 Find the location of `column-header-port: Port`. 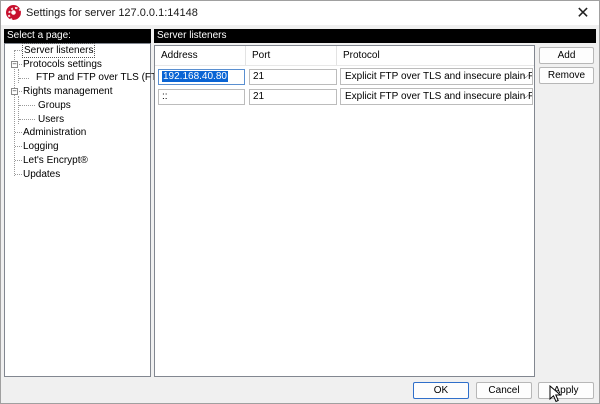

column-header-port: Port is located at coordinates (291, 56).